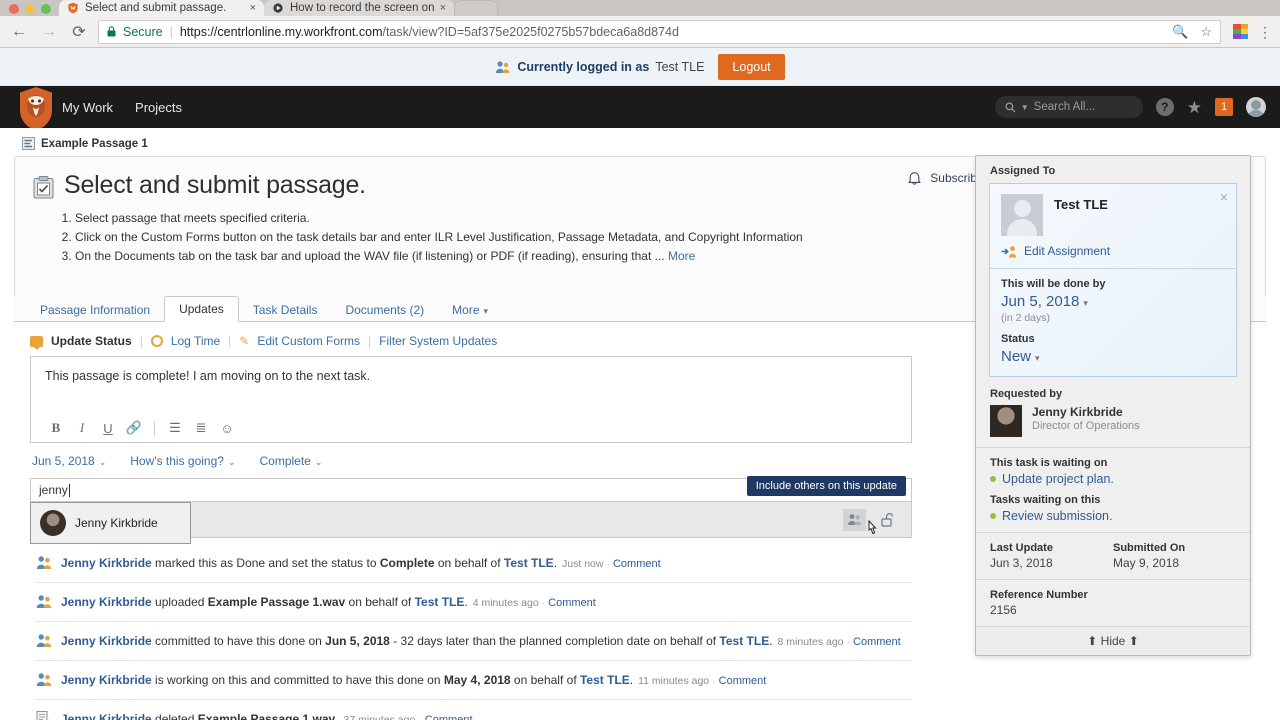 The image size is (1280, 720). Describe the element at coordinates (476, 8) in the screenshot. I see `new-tab-button` at that location.